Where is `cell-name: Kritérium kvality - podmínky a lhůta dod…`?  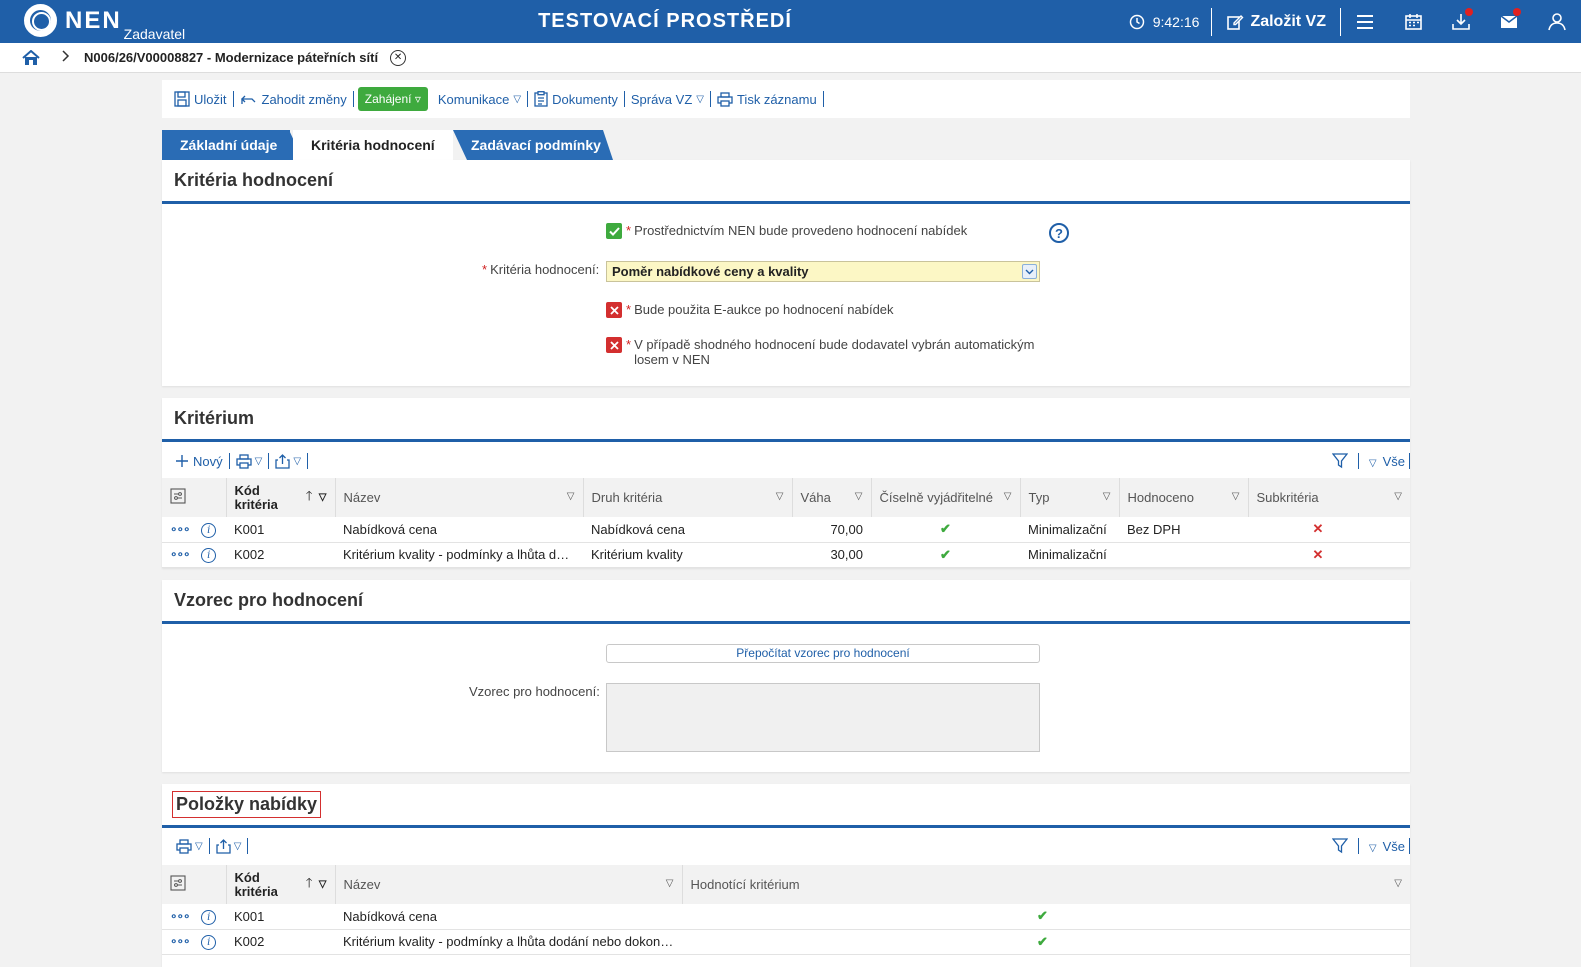 cell-name: Kritérium kvality - podmínky a lhůta dod… is located at coordinates (508, 942).